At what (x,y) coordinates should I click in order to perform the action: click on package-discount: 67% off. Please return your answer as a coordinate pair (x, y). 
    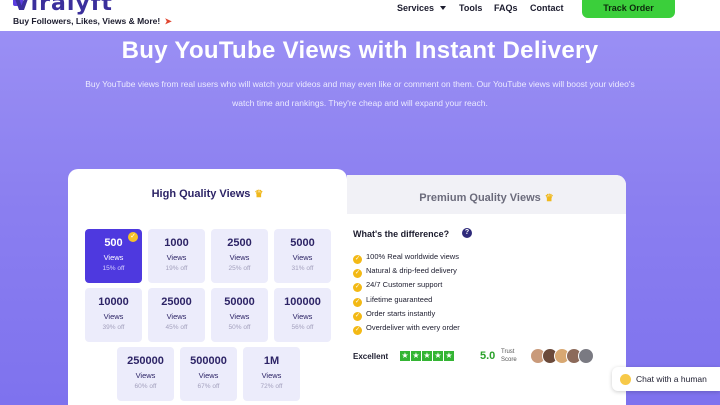
    Looking at the image, I should click on (208, 386).